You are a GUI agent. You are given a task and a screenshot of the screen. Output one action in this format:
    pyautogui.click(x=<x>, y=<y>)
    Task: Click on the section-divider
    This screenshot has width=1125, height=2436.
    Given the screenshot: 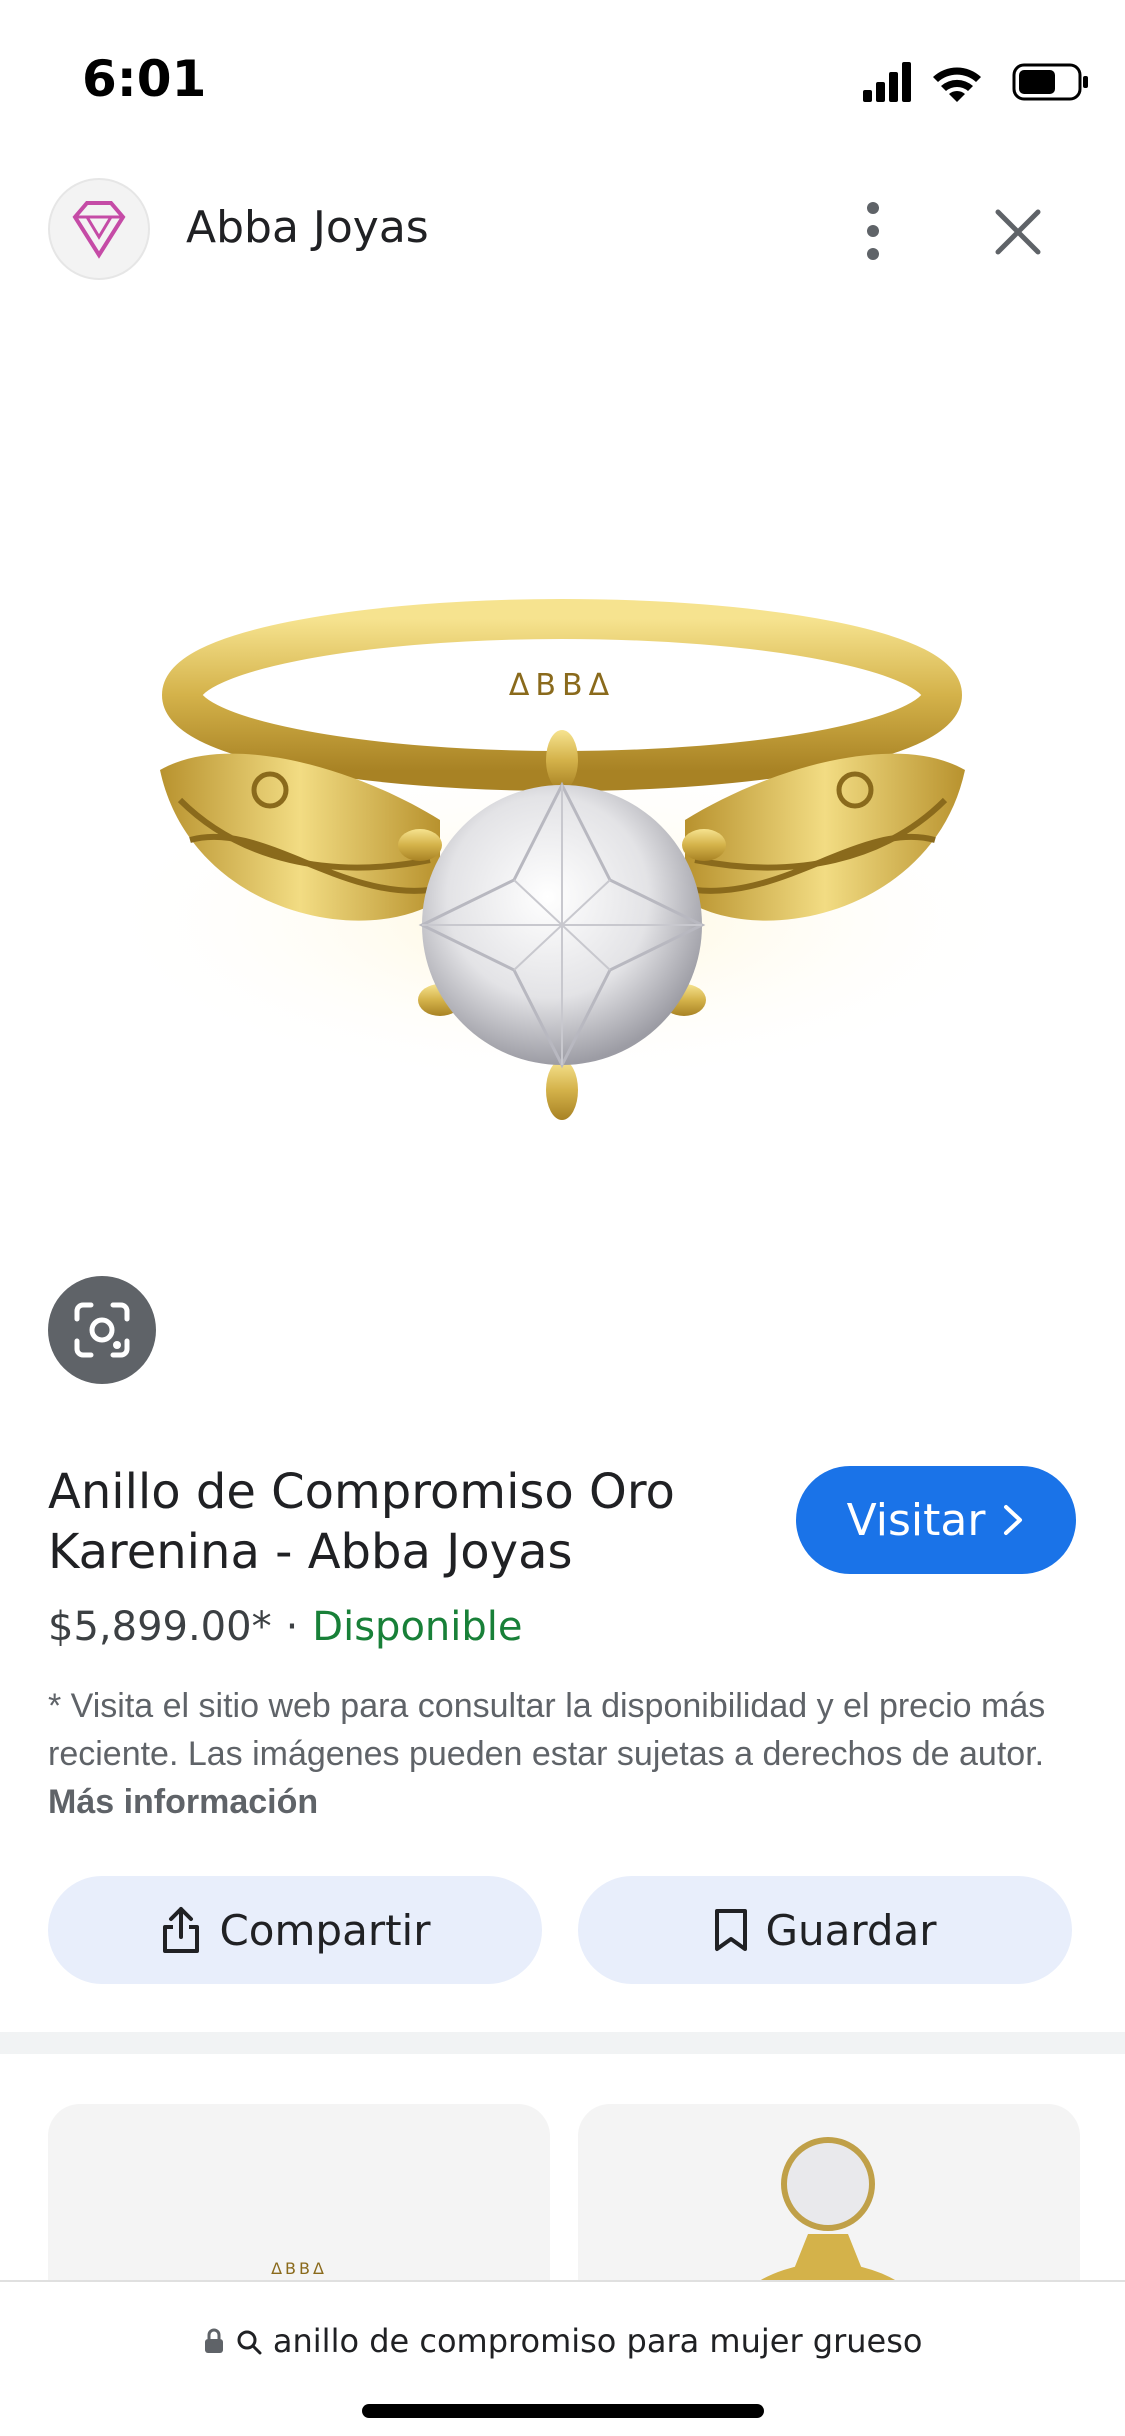 What is the action you would take?
    pyautogui.click(x=562, y=2043)
    